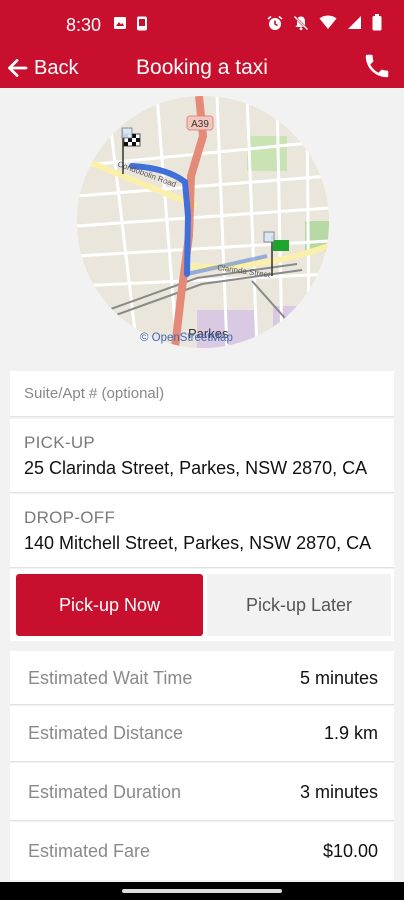 The width and height of the screenshot is (404, 900). I want to click on alarm-icon, so click(275, 22).